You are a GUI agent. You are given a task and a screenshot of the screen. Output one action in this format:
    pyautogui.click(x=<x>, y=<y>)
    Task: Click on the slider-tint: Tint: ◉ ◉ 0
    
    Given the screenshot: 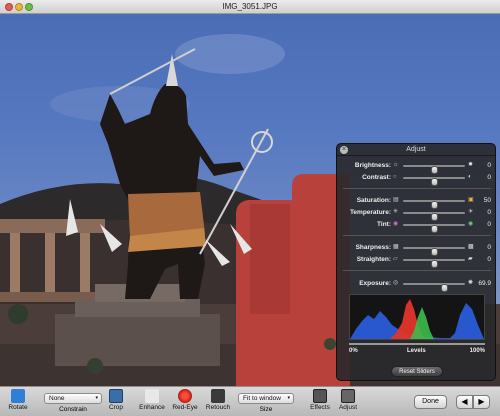 What is the action you would take?
    pyautogui.click(x=417, y=226)
    